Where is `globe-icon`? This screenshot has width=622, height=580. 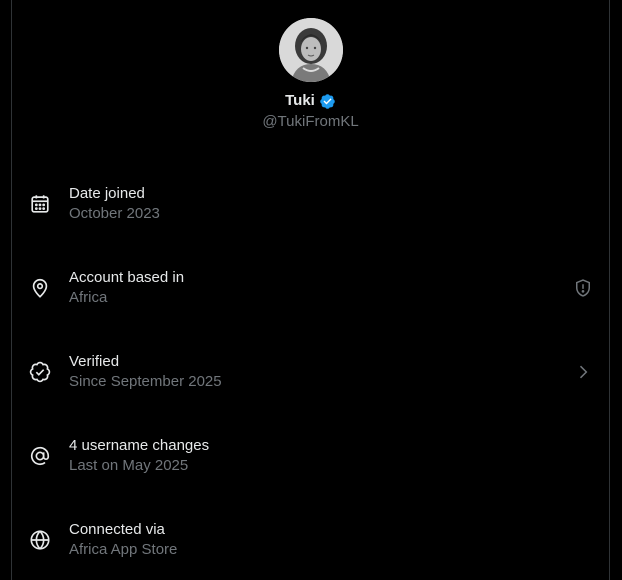
globe-icon is located at coordinates (40, 540).